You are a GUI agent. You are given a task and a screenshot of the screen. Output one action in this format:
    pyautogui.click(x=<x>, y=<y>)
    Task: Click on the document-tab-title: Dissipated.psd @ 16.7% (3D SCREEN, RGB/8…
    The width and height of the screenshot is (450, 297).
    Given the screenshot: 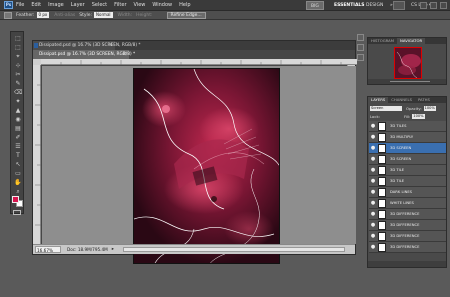 What is the action you would take?
    pyautogui.click(x=90, y=45)
    